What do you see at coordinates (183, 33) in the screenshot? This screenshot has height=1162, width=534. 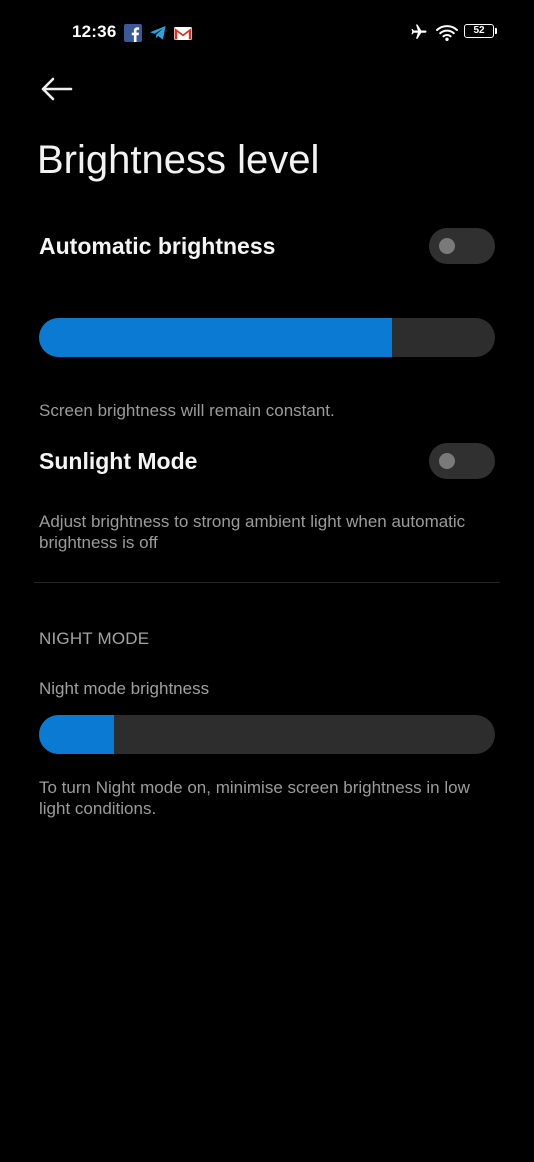 I see `gmail-icon` at bounding box center [183, 33].